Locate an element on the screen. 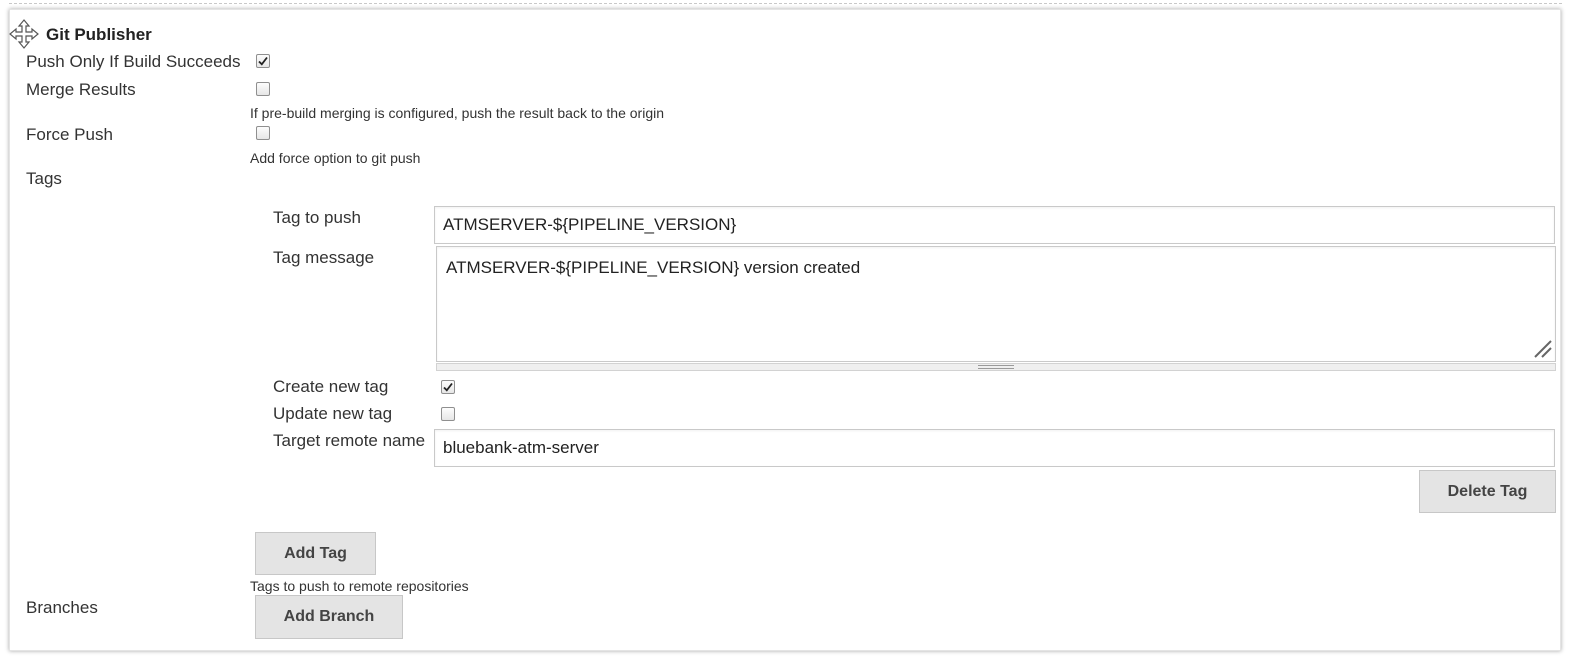 Image resolution: width=1571 pixels, height=659 pixels. section-divider is located at coordinates (785, 3).